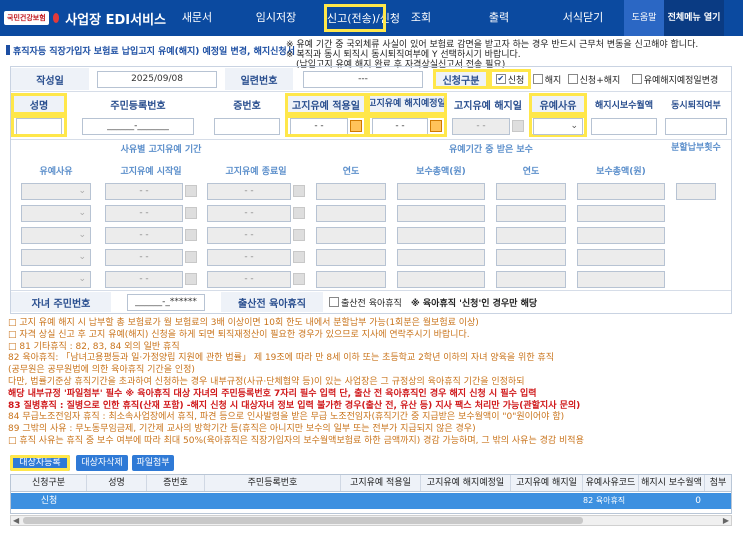 This screenshot has width=743, height=534. Describe the element at coordinates (303, 520) in the screenshot. I see `scrollbar-thumb` at that location.